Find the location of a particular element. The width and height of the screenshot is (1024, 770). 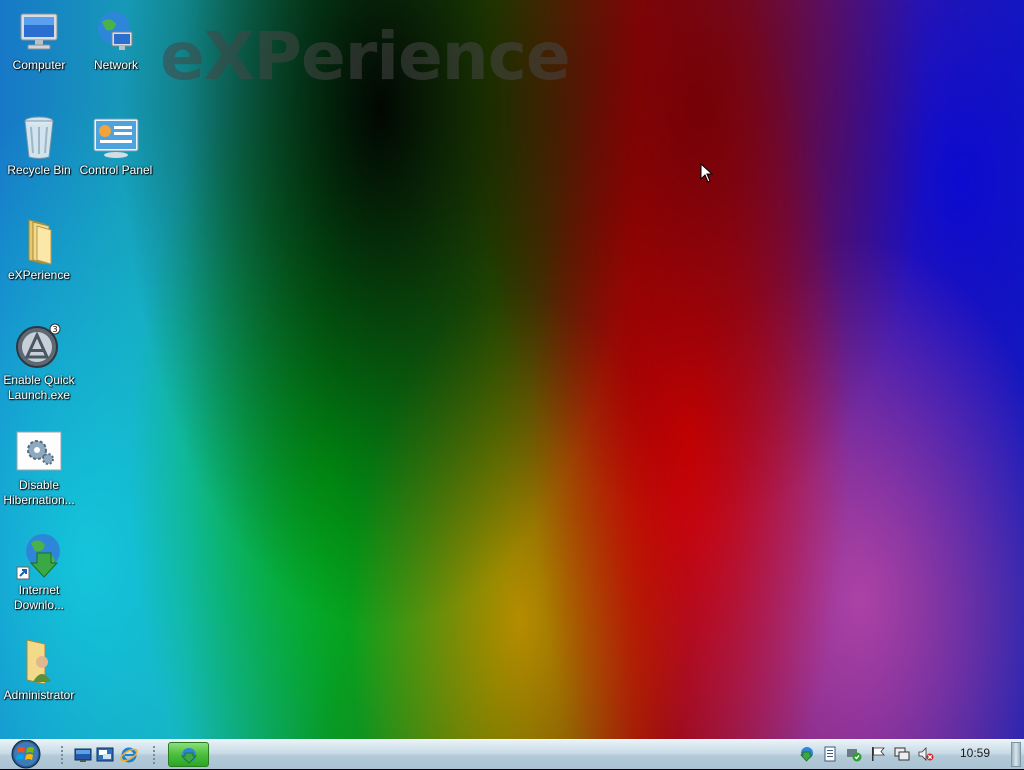

download-manager-tray-icon is located at coordinates (806, 754).